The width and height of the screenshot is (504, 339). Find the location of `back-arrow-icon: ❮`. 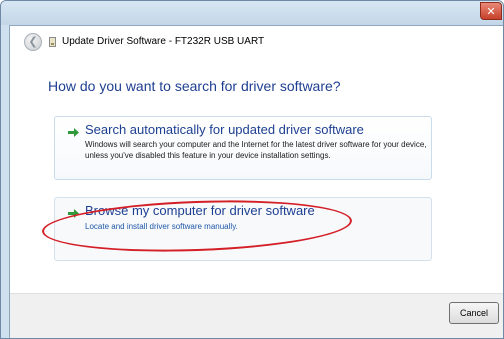

back-arrow-icon: ❮ is located at coordinates (33, 41).